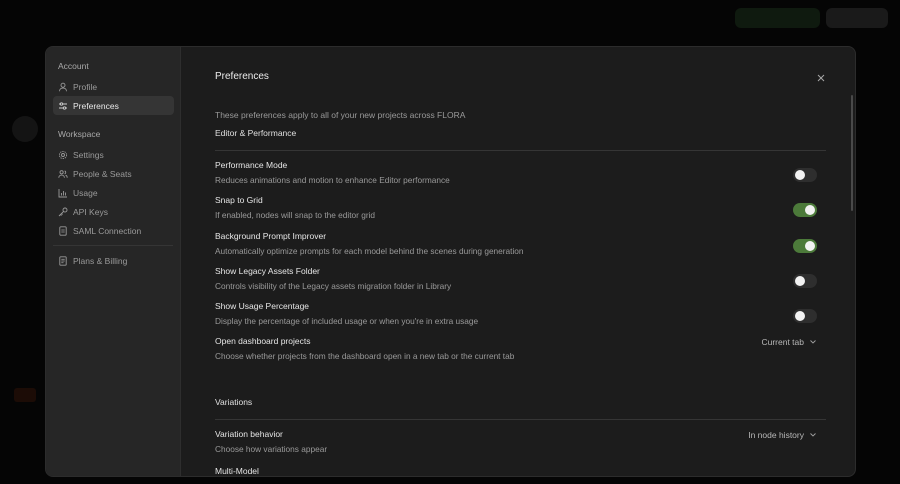  I want to click on setting-description: Choose how variations appear, so click(271, 448).